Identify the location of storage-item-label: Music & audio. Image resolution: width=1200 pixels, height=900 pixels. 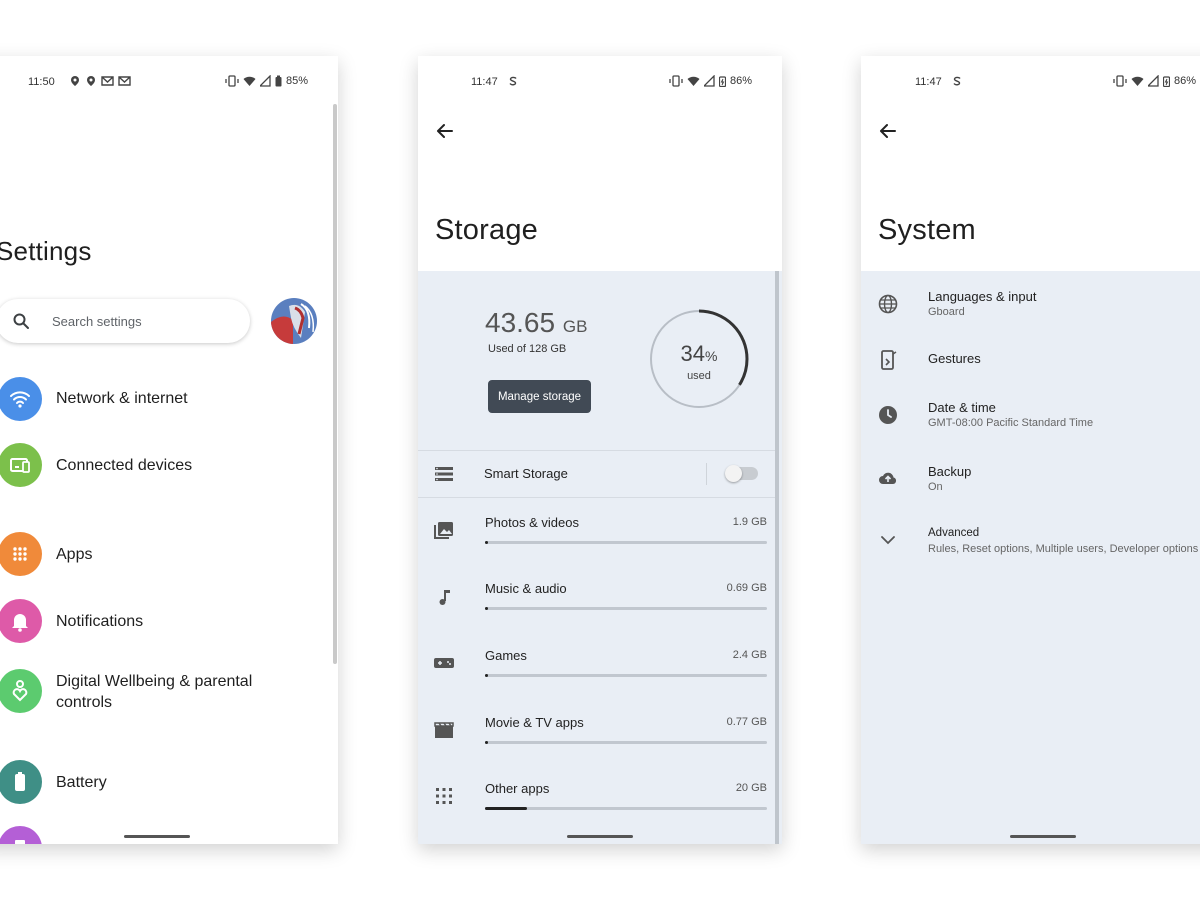
(526, 588).